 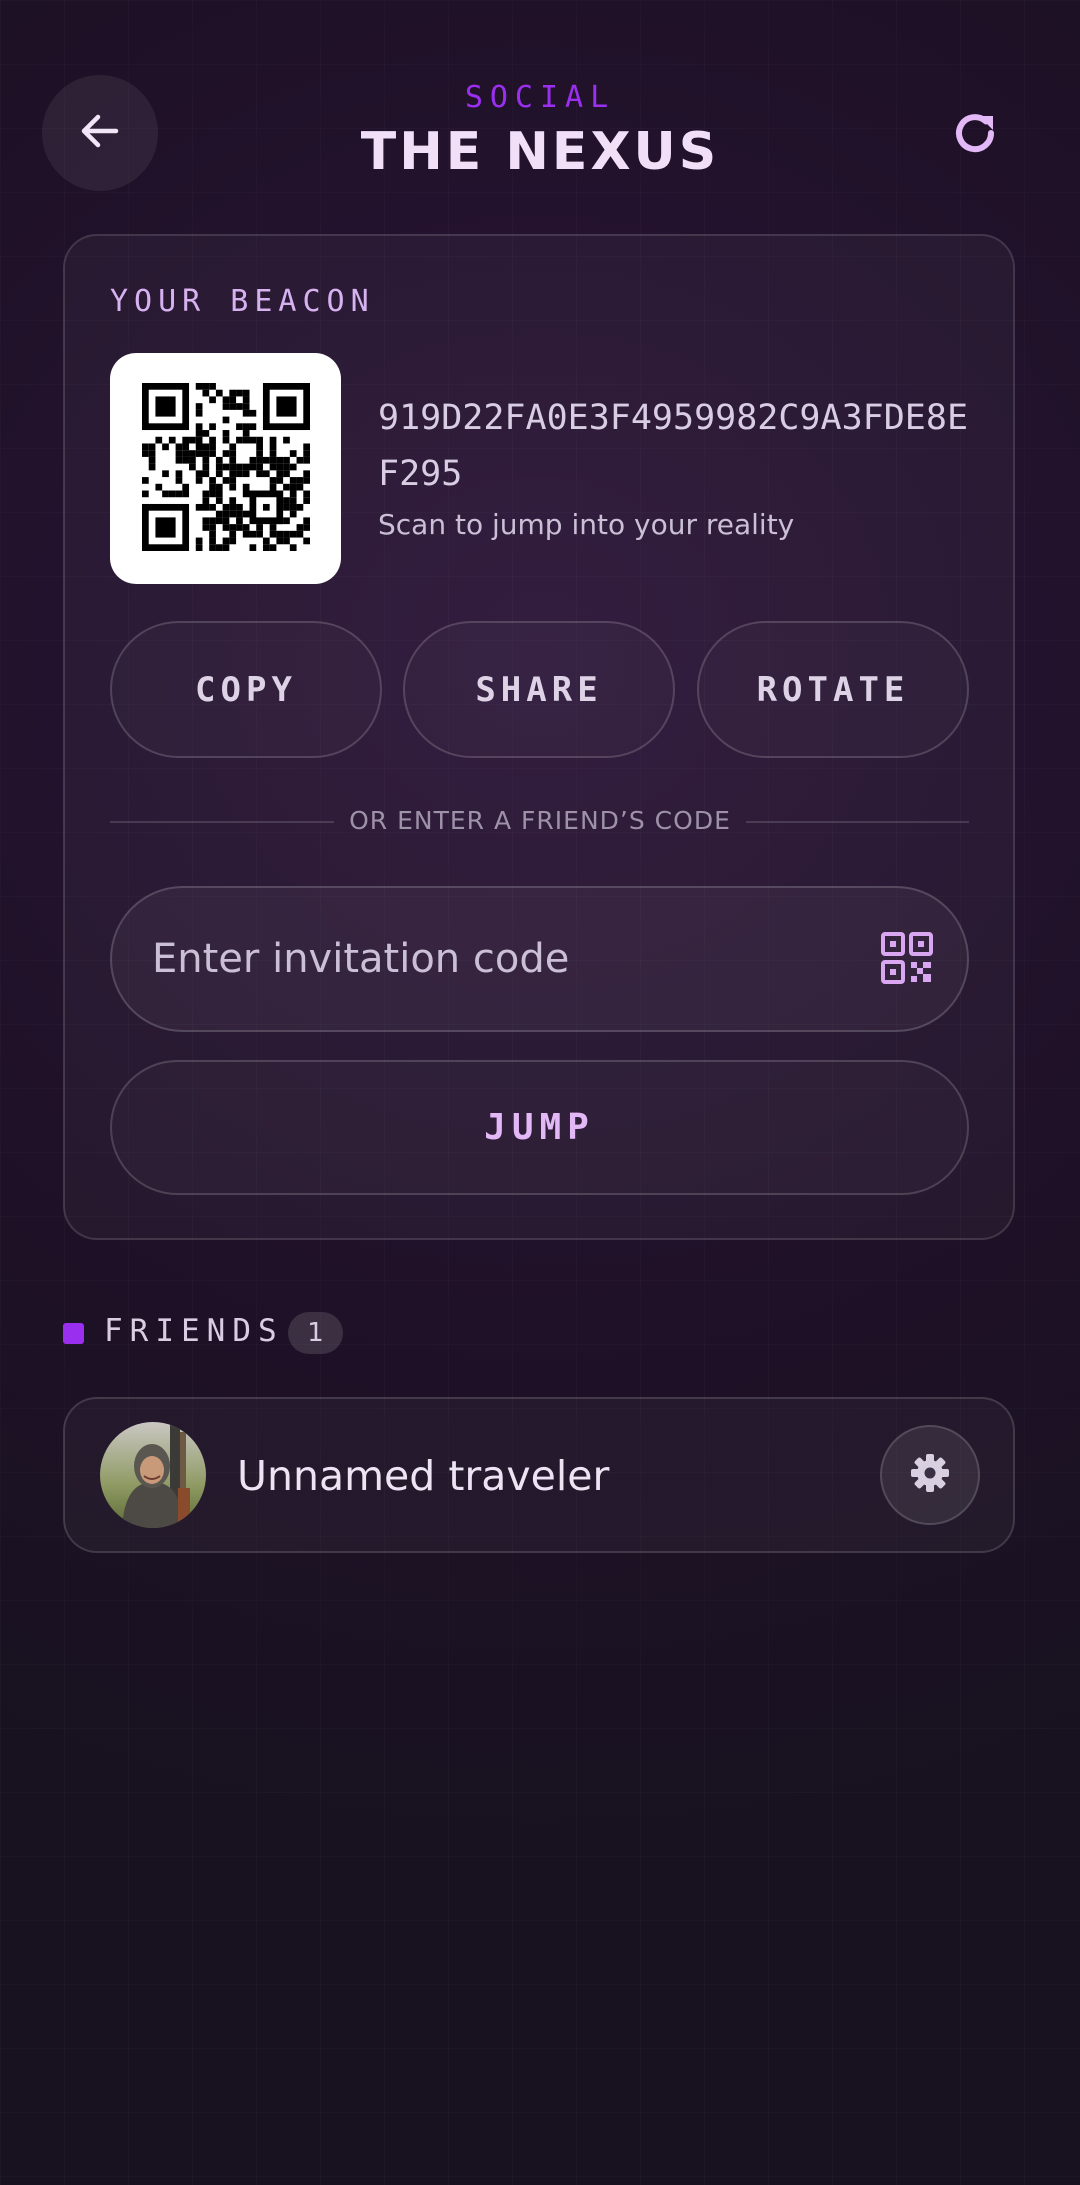 I want to click on share-button: SHARE, so click(x=539, y=689).